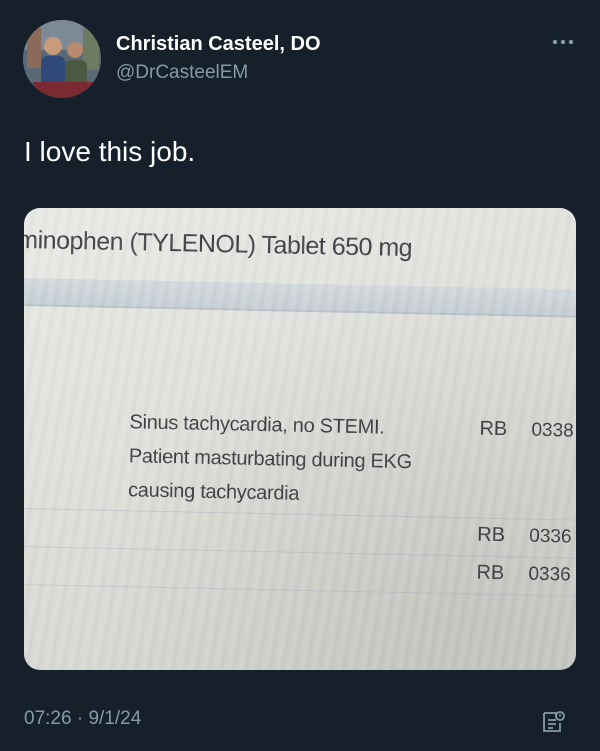 The width and height of the screenshot is (600, 751). I want to click on analytics-icon, so click(554, 721).